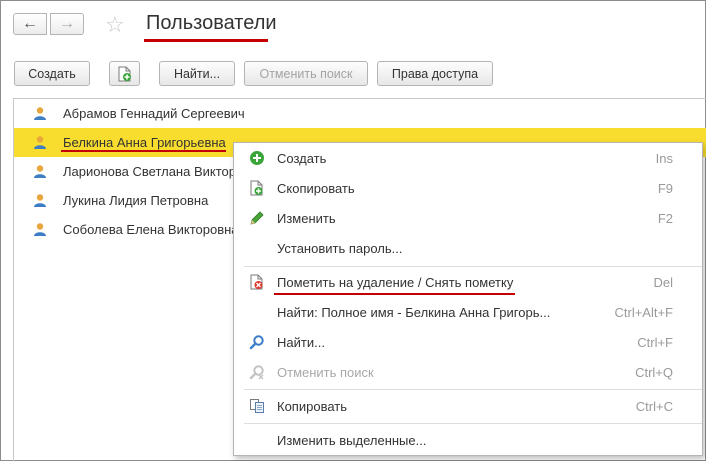 This screenshot has height=461, width=706. Describe the element at coordinates (468, 406) in the screenshot. I see `menu-item-copy-clipboard: Копировать Ctrl+C` at that location.